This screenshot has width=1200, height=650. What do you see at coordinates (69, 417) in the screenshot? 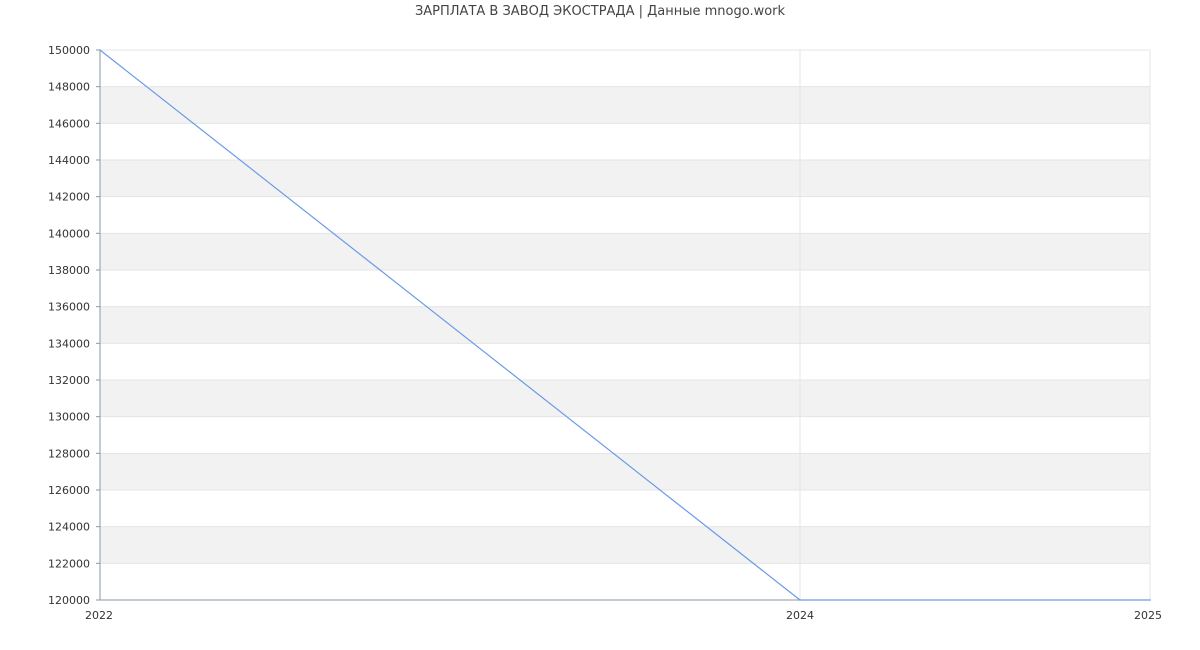
I see `y-tick-label: 130000` at bounding box center [69, 417].